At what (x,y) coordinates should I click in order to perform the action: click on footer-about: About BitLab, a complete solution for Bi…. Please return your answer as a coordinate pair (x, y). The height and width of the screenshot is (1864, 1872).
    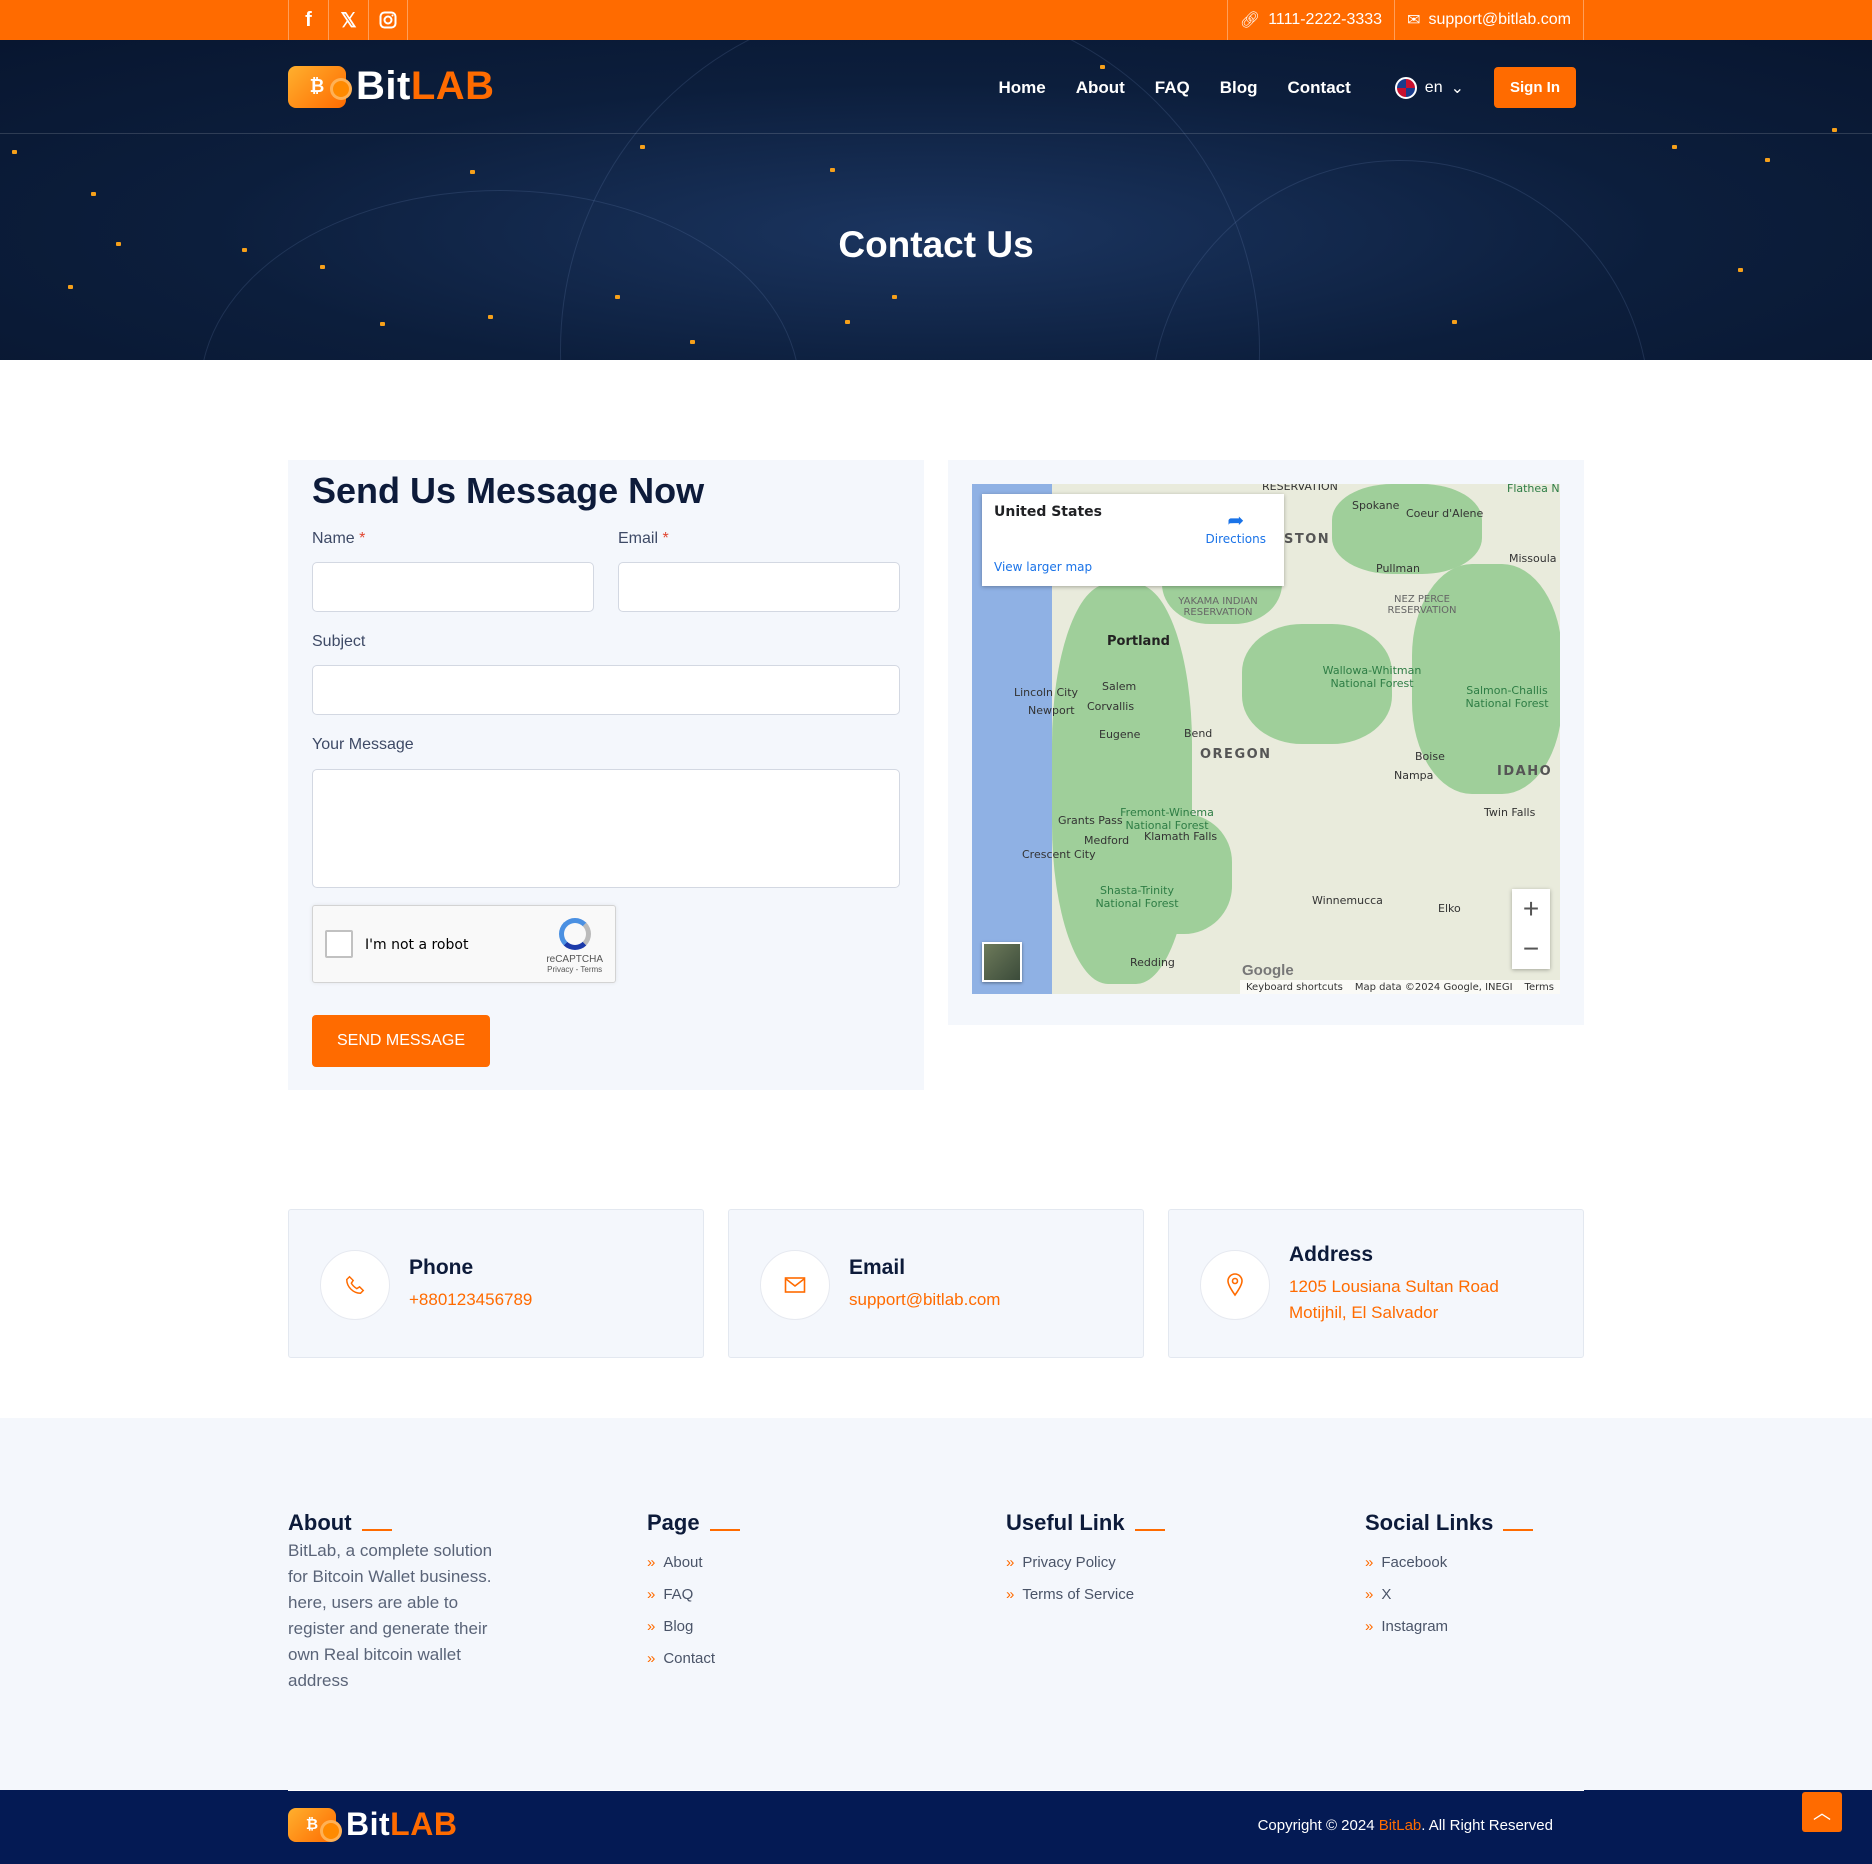
    Looking at the image, I should click on (398, 1602).